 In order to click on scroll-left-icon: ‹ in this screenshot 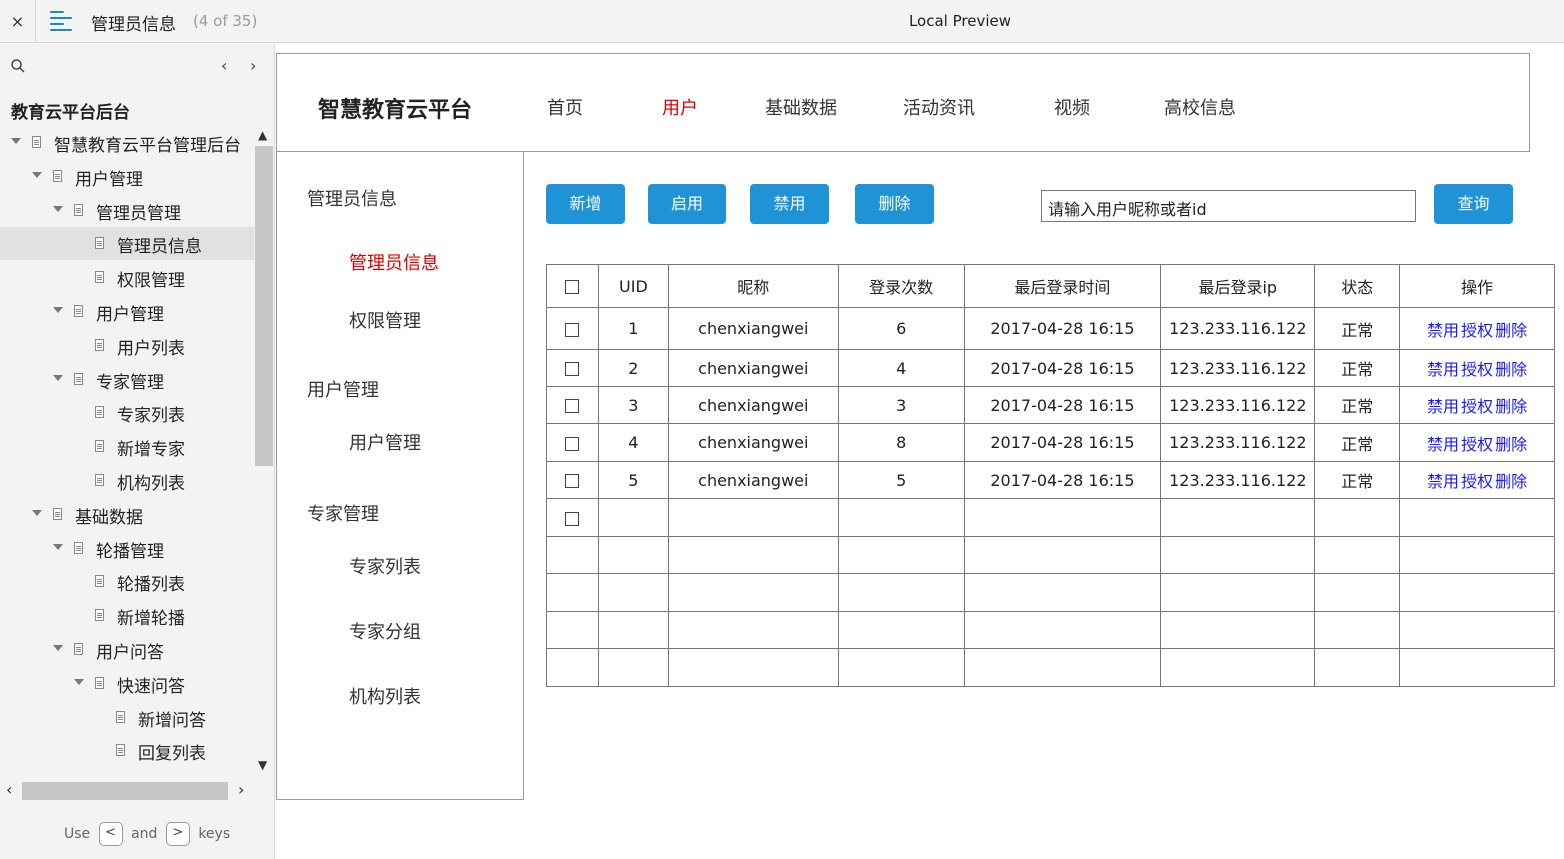, I will do `click(9, 789)`.